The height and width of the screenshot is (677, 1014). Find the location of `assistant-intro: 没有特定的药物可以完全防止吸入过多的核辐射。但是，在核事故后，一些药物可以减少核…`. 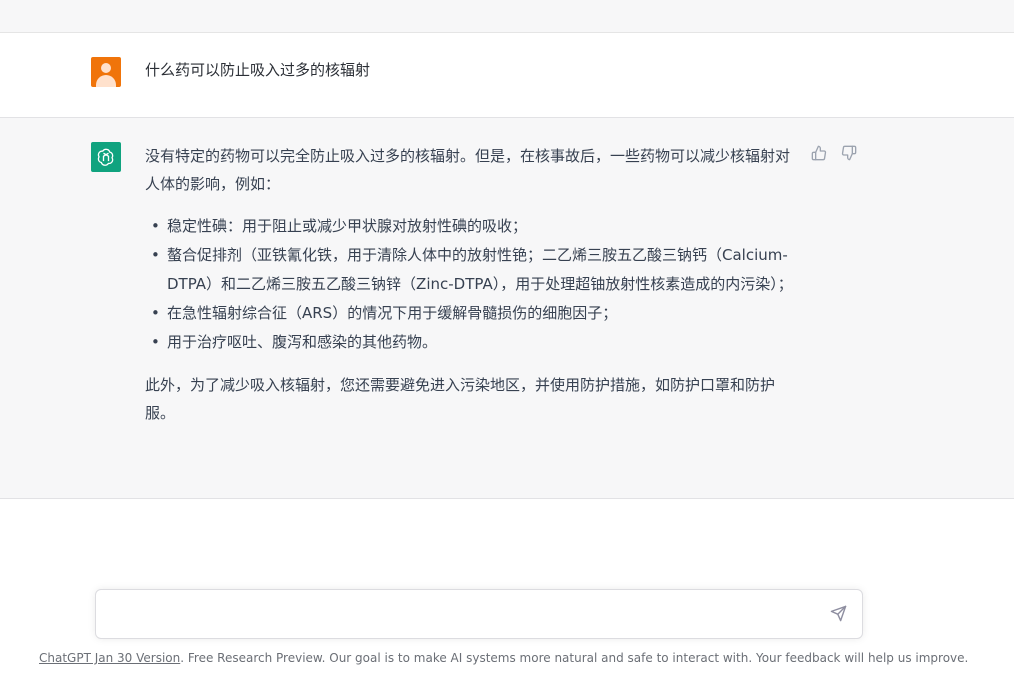

assistant-intro: 没有特定的药物可以完全防止吸入过多的核辐射。但是，在核事故后，一些药物可以减少核… is located at coordinates (468, 170).